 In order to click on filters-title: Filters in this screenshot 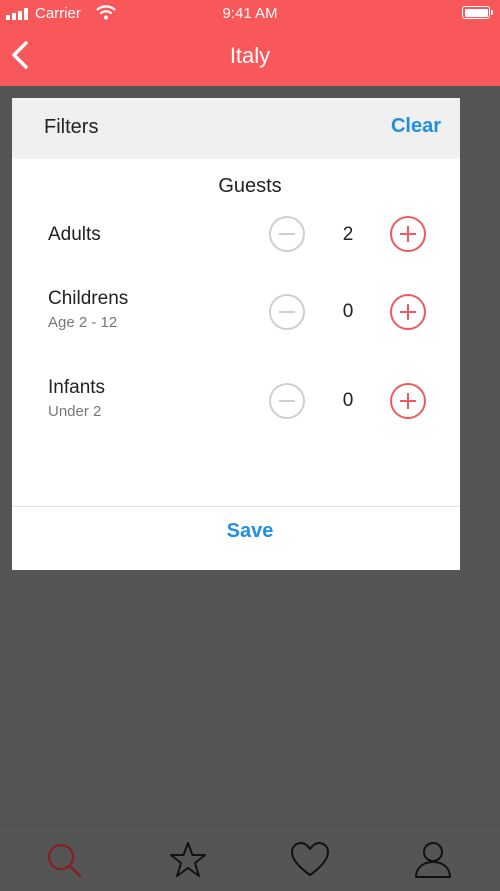, I will do `click(71, 127)`.